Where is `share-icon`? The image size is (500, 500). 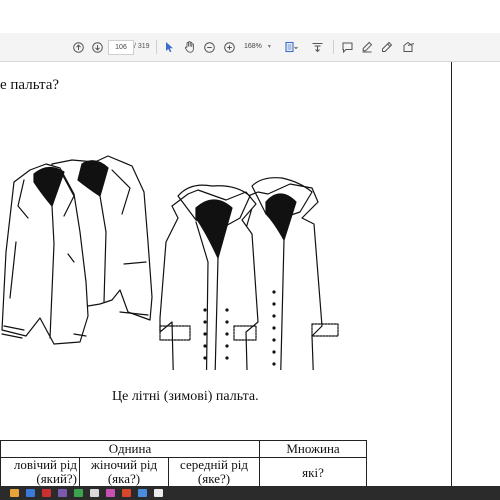
share-icon is located at coordinates (408, 47).